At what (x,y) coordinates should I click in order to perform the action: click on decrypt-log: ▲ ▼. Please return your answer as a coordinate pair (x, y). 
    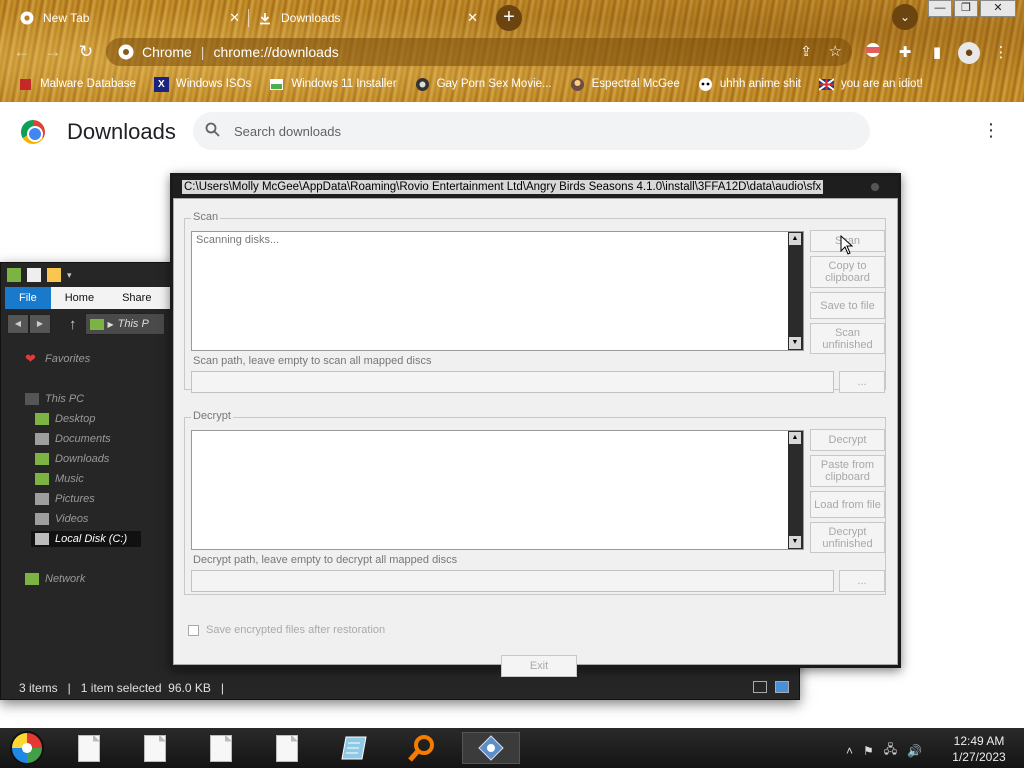
    Looking at the image, I should click on (497, 490).